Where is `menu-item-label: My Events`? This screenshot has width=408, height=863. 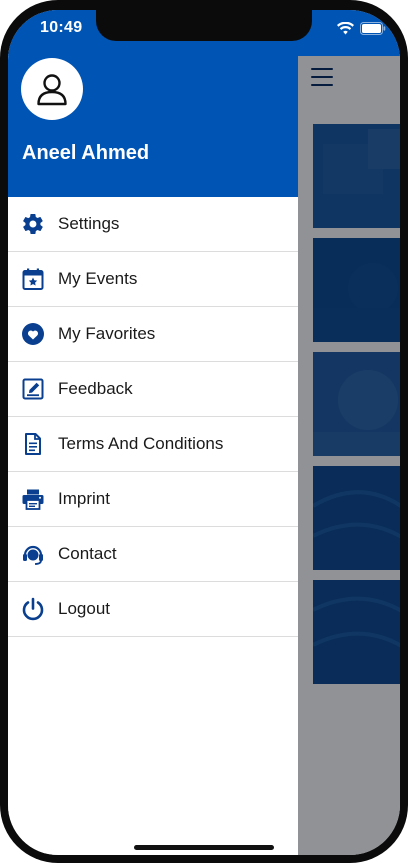 menu-item-label: My Events is located at coordinates (98, 278).